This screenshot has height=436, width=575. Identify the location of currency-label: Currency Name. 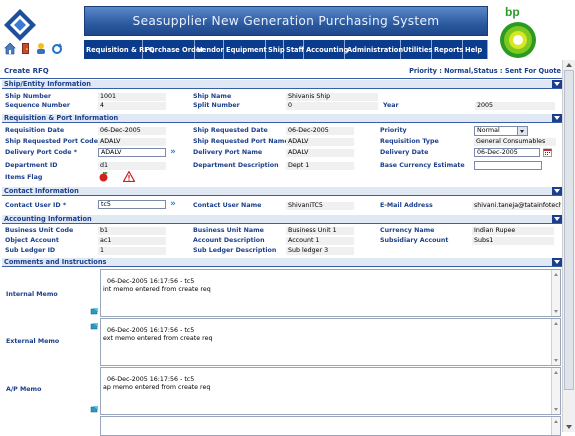
(407, 230).